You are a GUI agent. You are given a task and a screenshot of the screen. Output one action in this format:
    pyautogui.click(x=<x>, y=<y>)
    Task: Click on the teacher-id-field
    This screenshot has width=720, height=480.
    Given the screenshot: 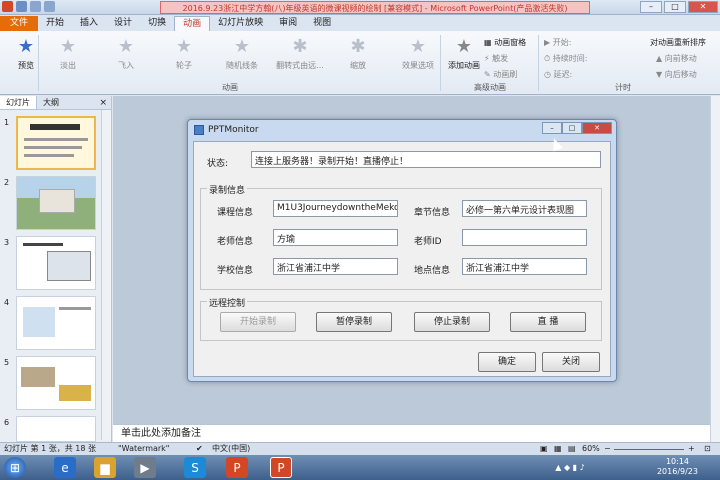 What is the action you would take?
    pyautogui.click(x=524, y=237)
    